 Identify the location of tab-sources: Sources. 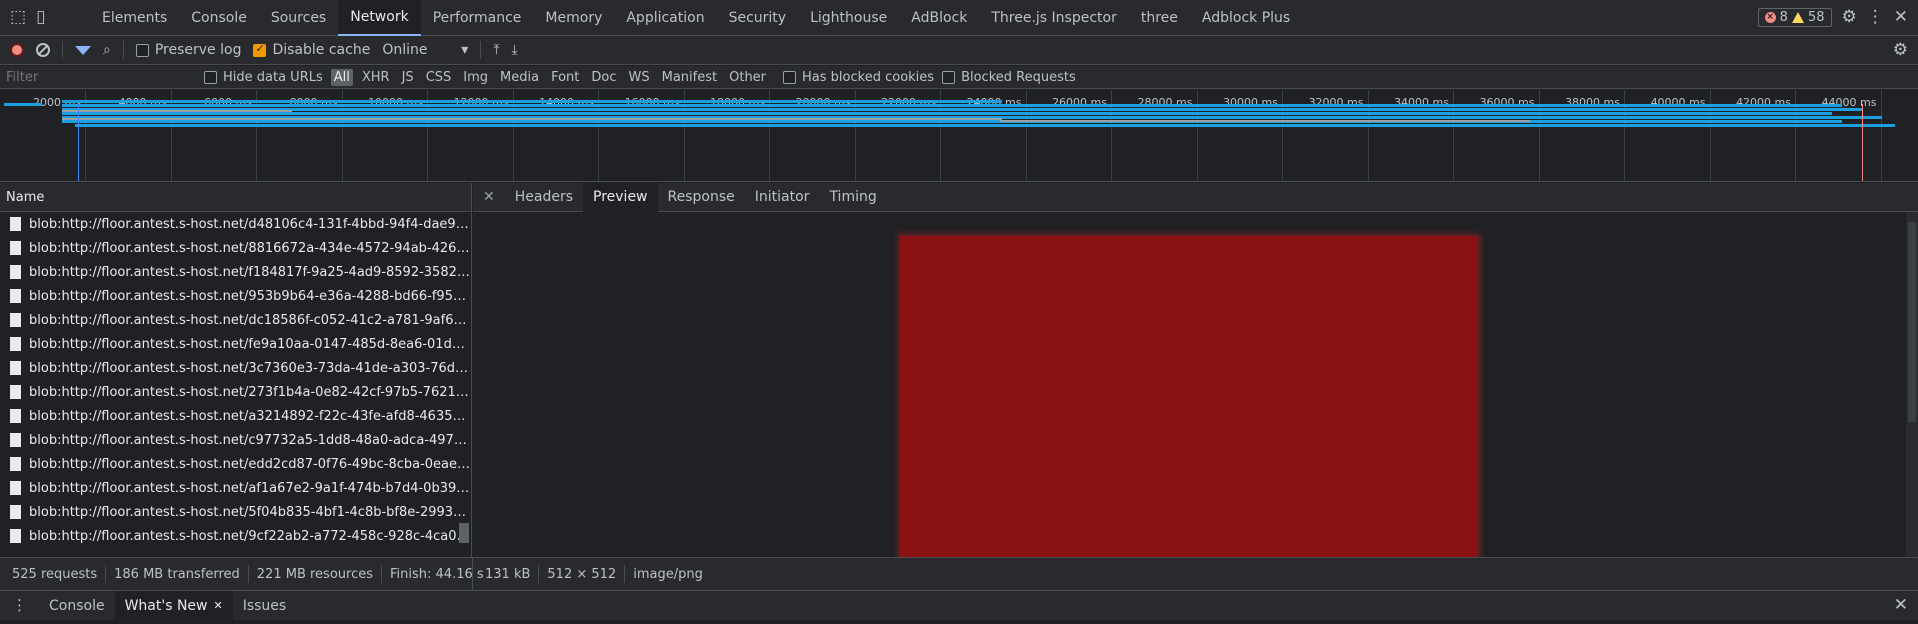
(298, 18).